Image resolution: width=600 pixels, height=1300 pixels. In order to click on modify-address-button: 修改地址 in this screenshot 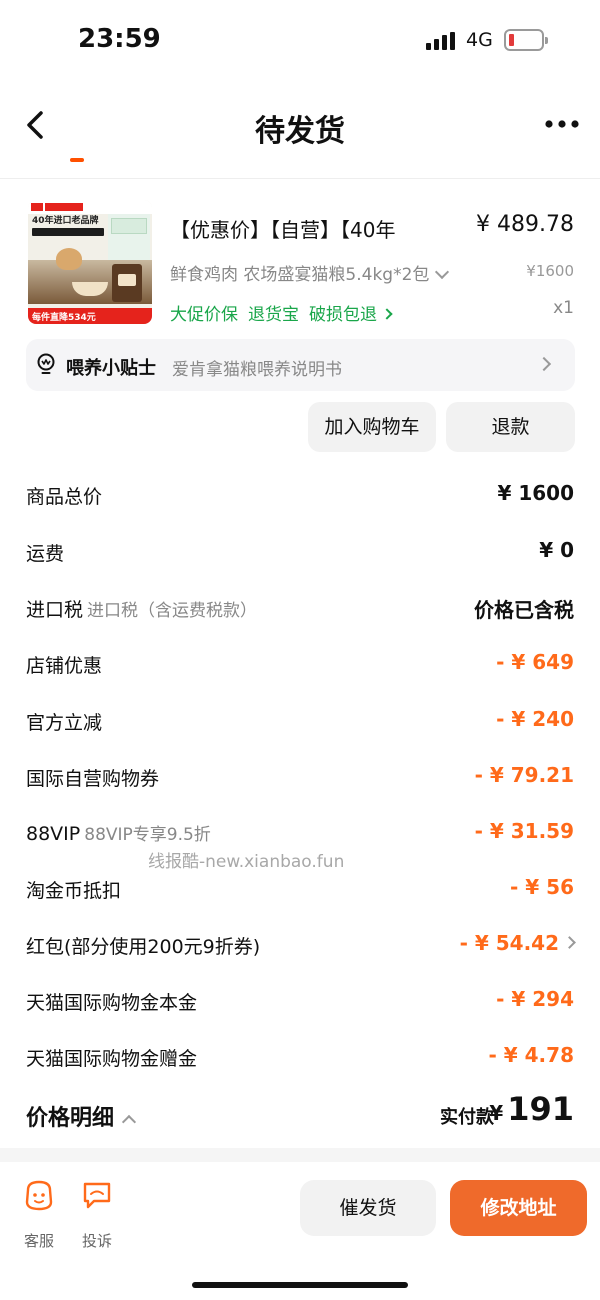, I will do `click(518, 1208)`.